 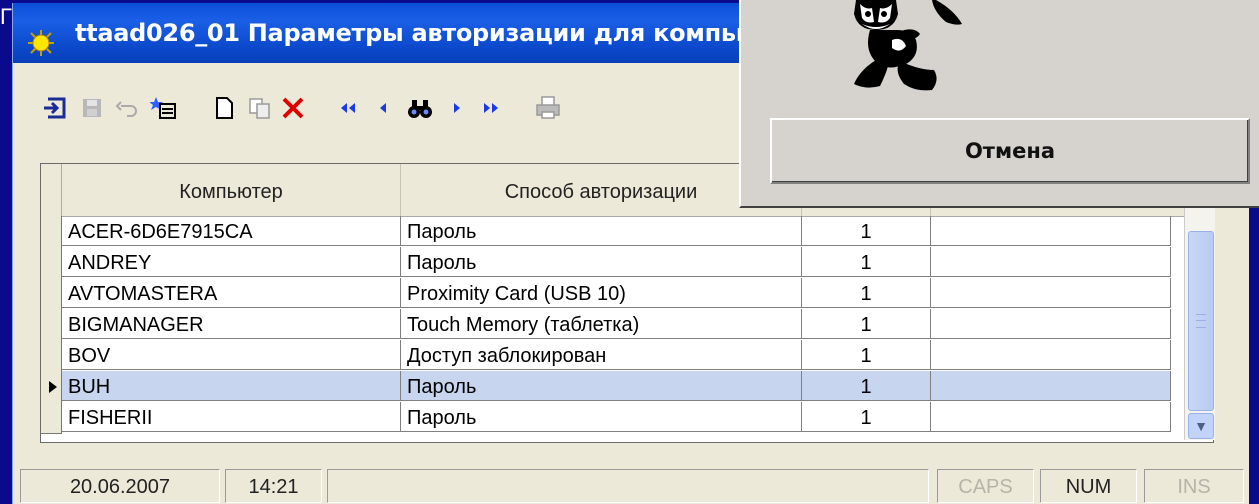 I want to click on status-num: NUM, so click(x=1088, y=486).